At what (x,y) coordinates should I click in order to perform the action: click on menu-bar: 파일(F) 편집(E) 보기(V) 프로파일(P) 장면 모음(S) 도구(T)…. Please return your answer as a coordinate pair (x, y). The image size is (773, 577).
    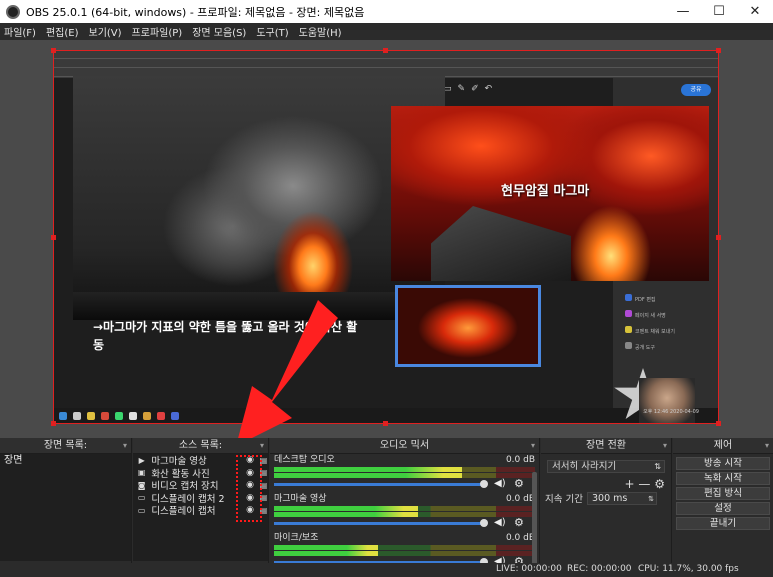
    Looking at the image, I should click on (386, 31).